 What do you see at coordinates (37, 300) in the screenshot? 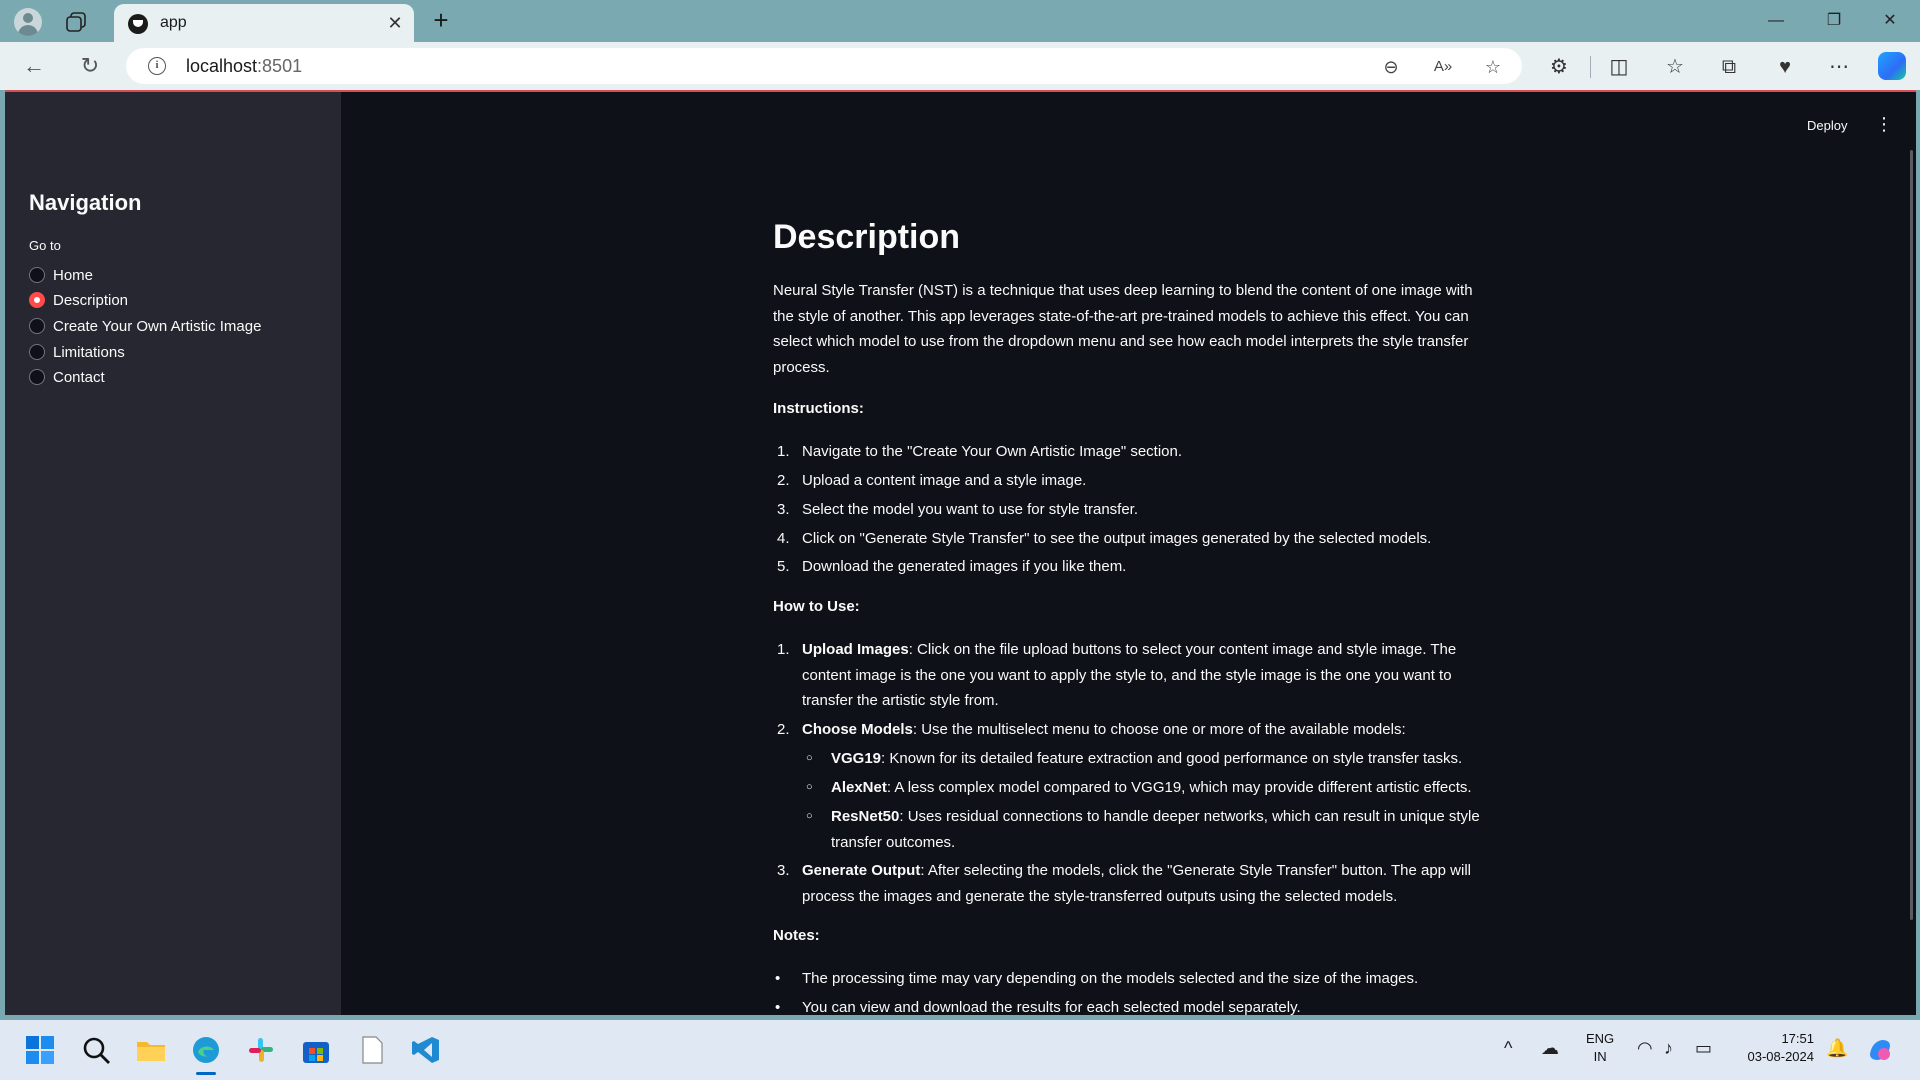
I see `radio-button-selected` at bounding box center [37, 300].